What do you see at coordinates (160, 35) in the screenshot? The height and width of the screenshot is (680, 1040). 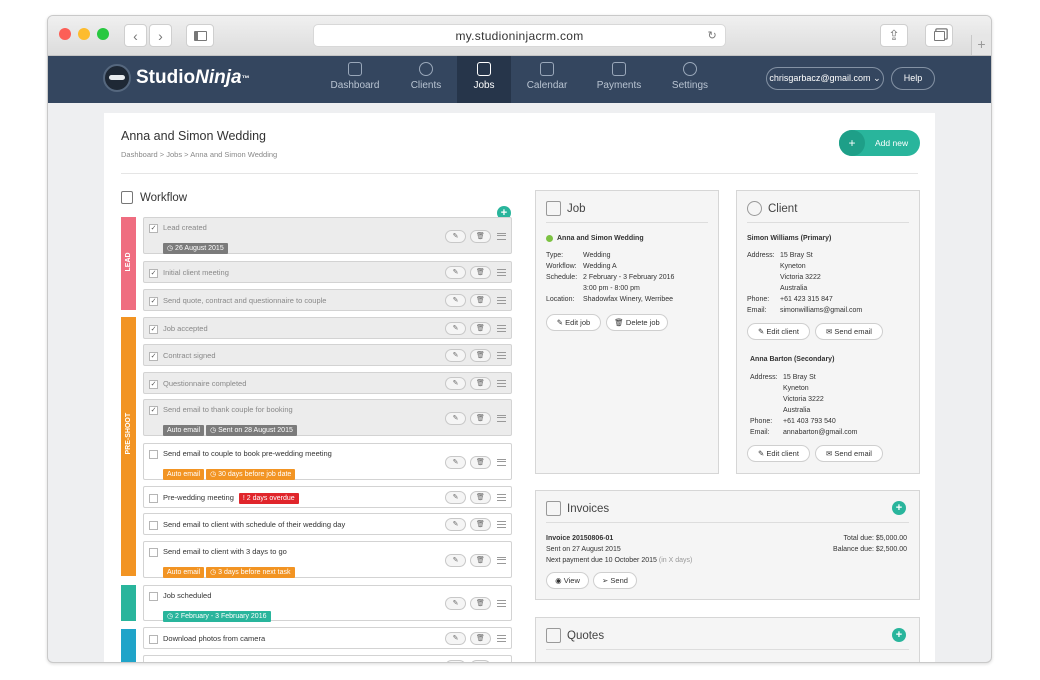 I see `forward-button: ›` at bounding box center [160, 35].